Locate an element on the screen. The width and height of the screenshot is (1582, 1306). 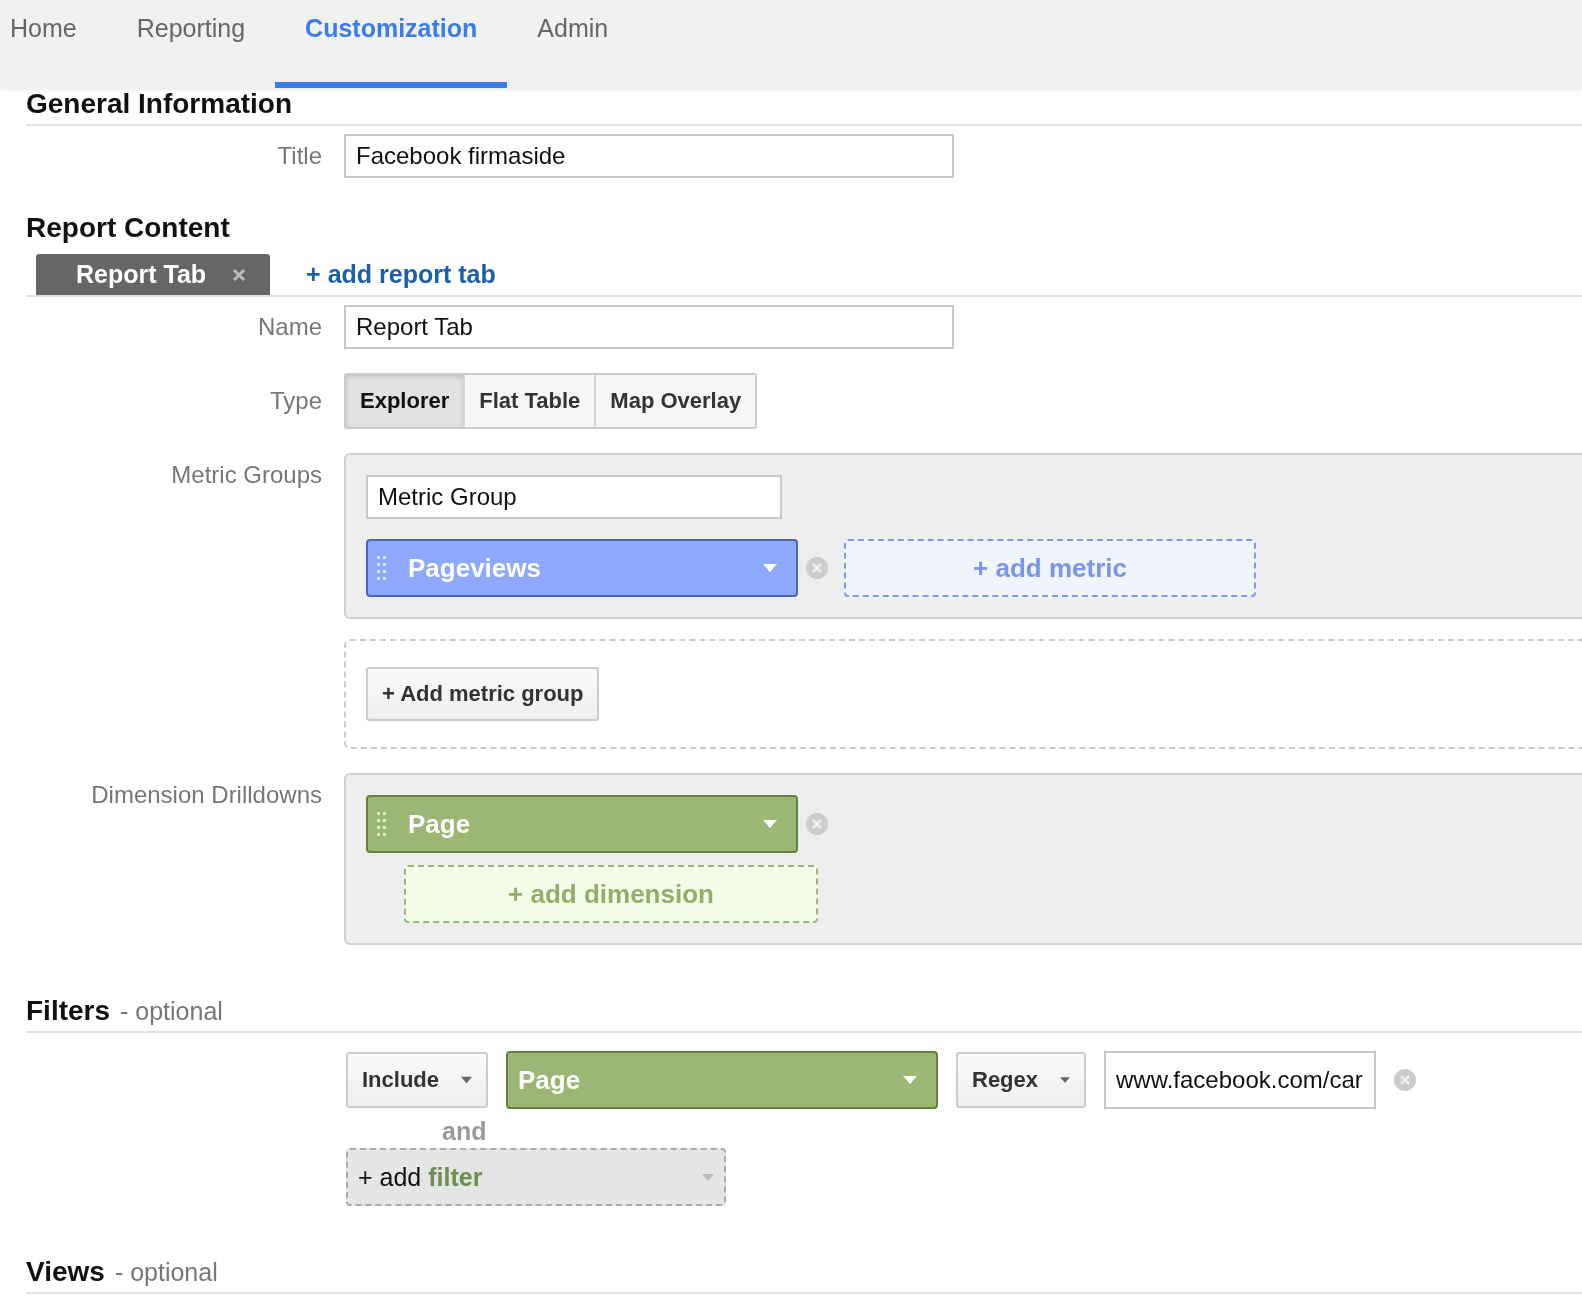
name-field: Report Tab is located at coordinates (649, 327).